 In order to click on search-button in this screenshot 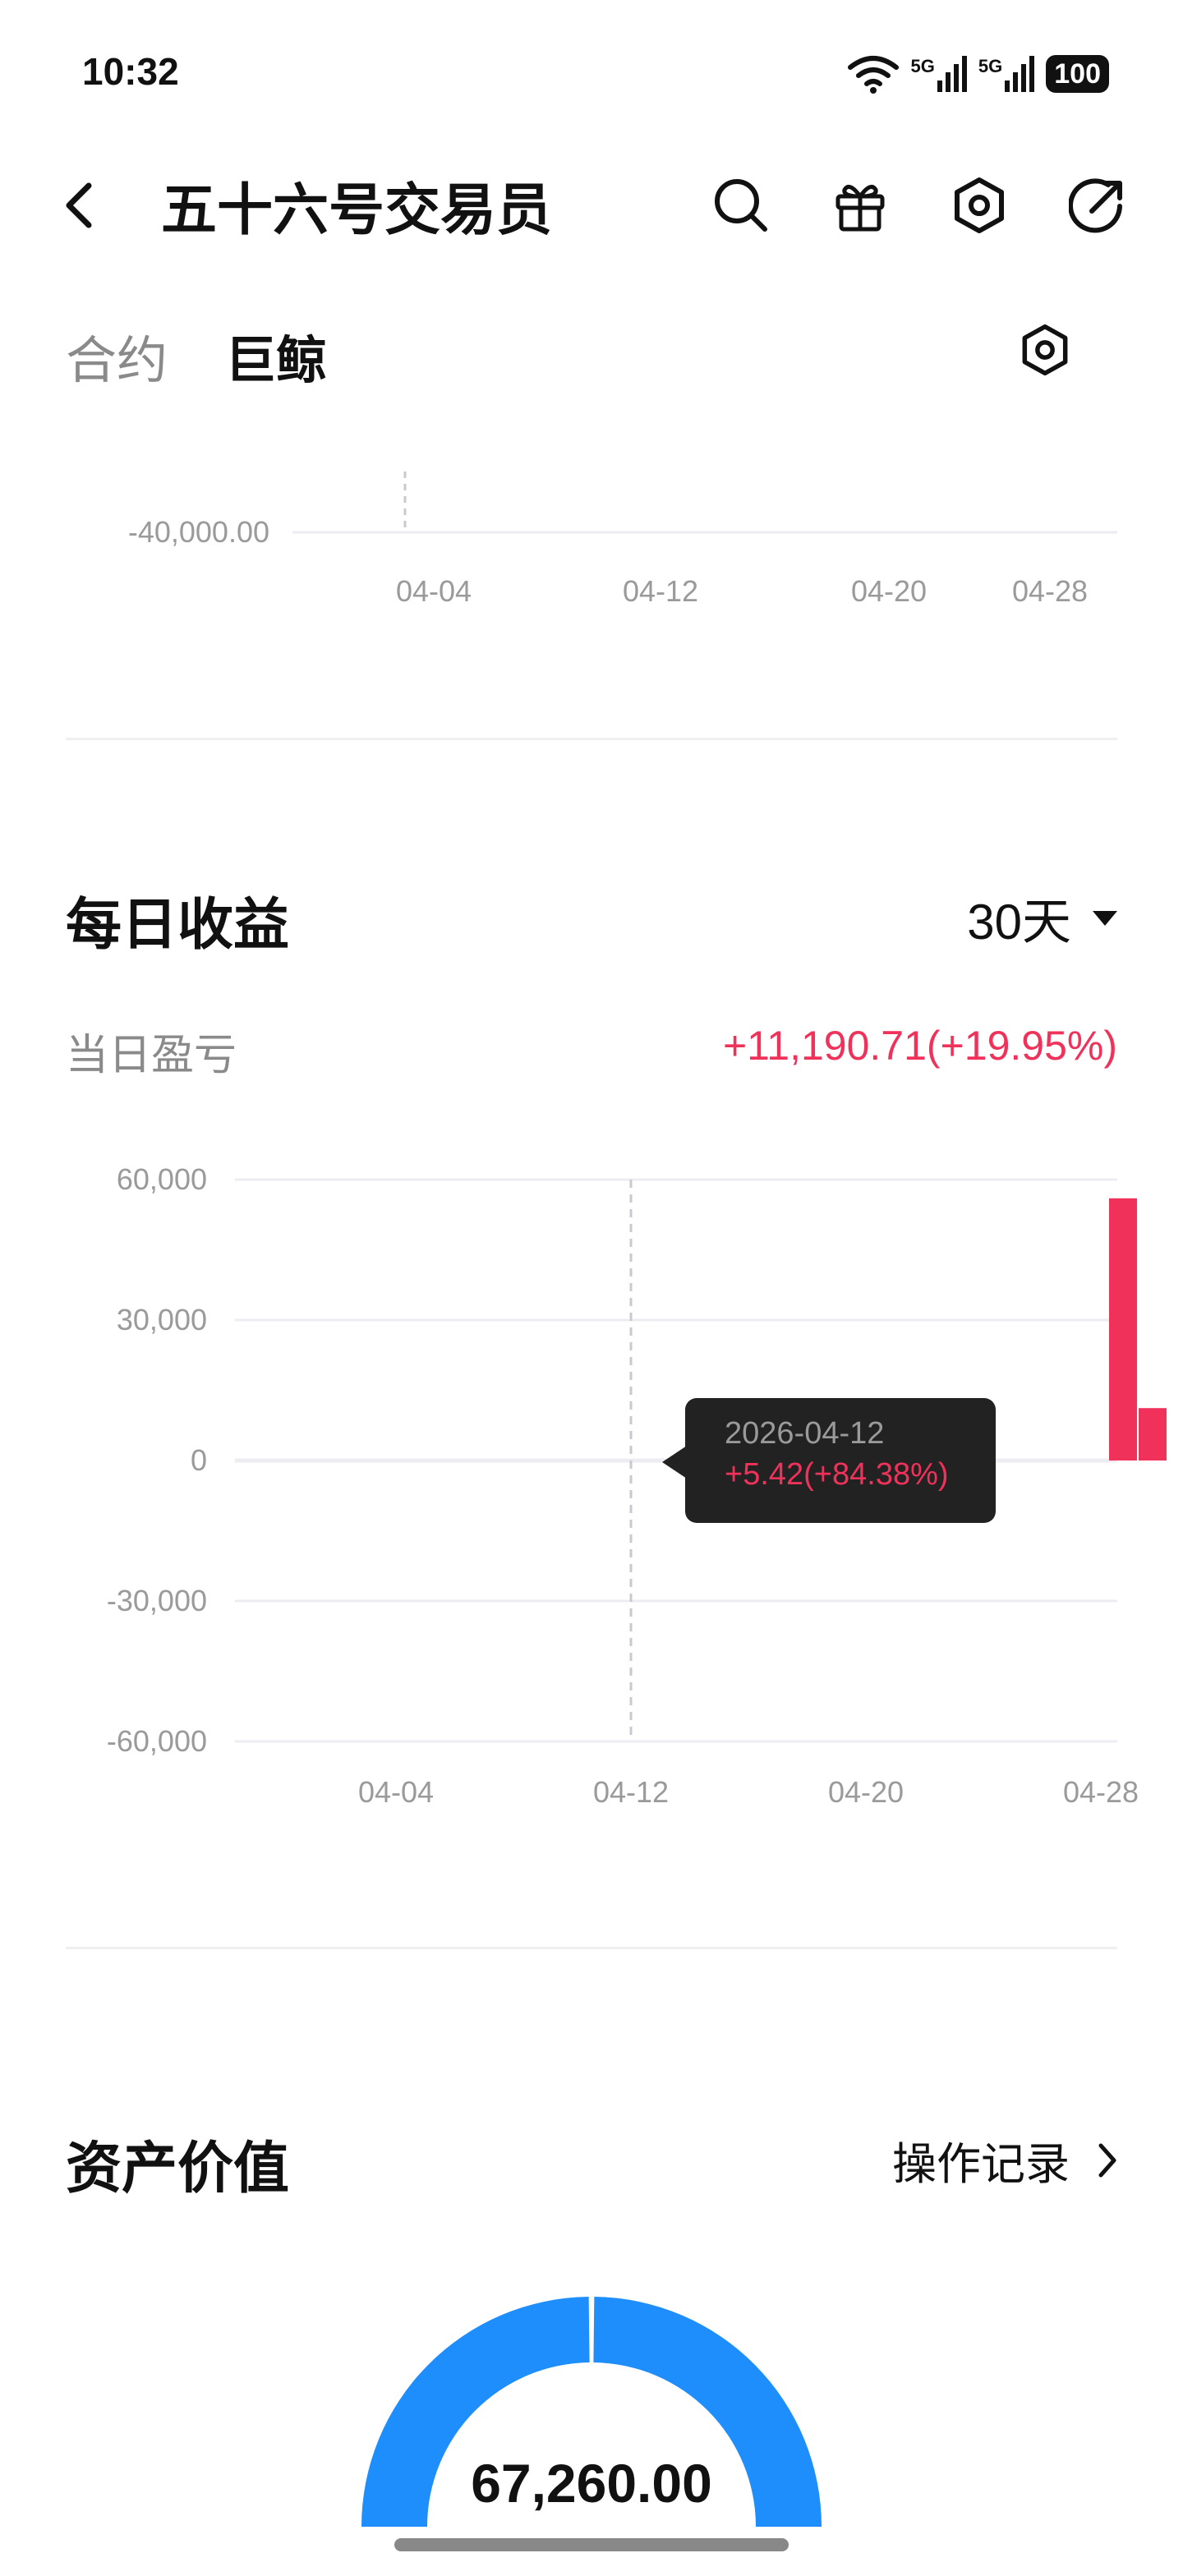, I will do `click(741, 205)`.